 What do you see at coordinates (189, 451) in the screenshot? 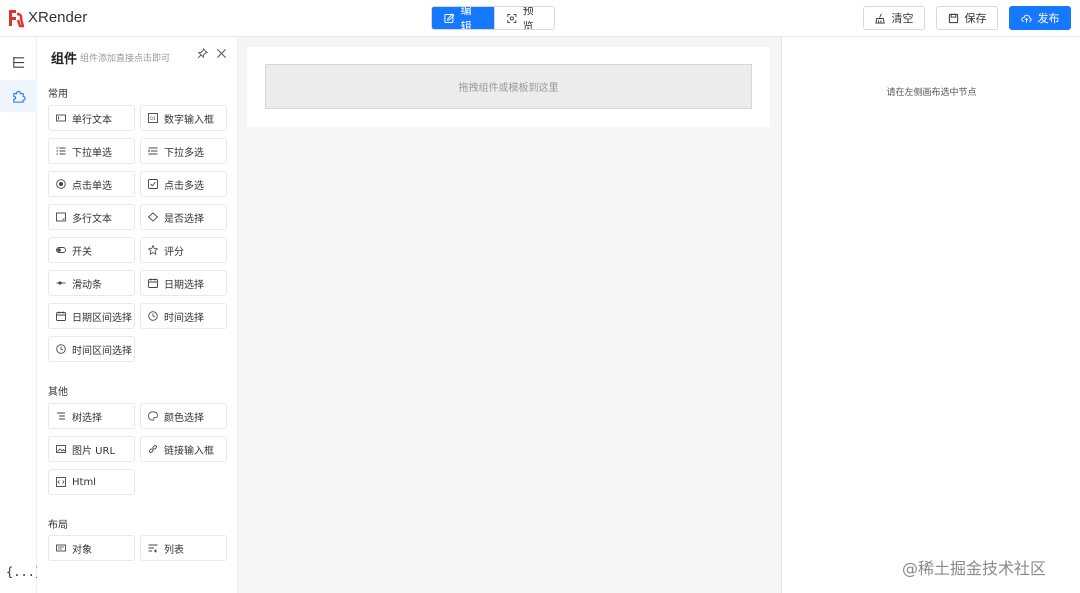
I see `comp-label: 链接输入框` at bounding box center [189, 451].